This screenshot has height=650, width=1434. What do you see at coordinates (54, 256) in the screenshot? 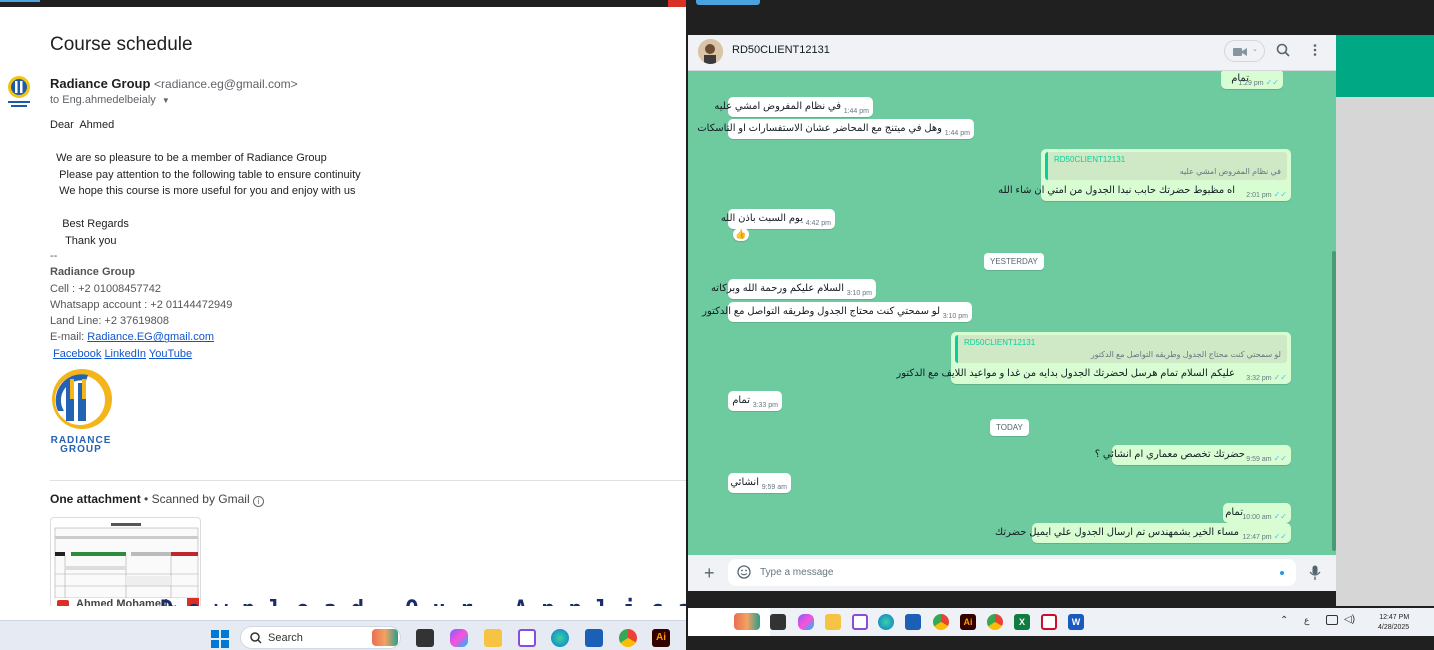
I see `signature-dash: --` at bounding box center [54, 256].